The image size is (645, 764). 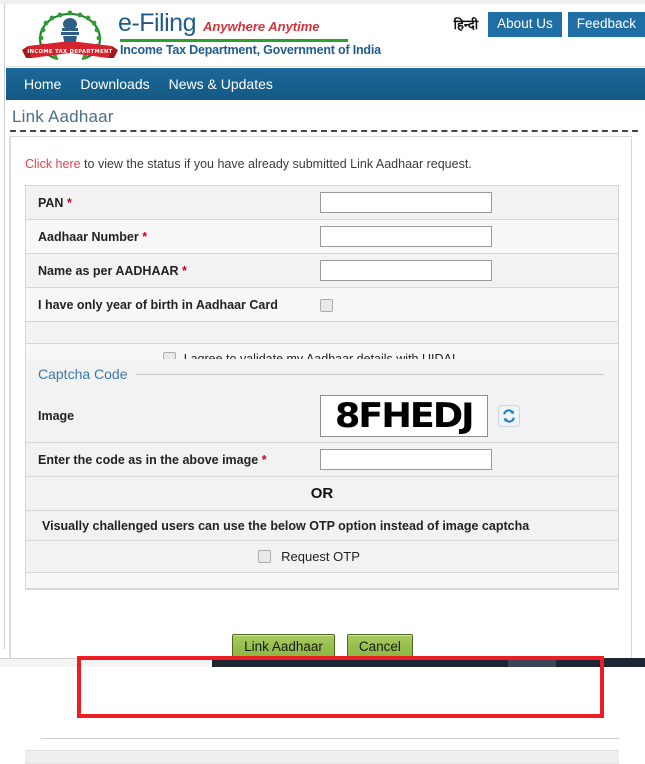 I want to click on request-otp-row: Request OTP, so click(x=322, y=557).